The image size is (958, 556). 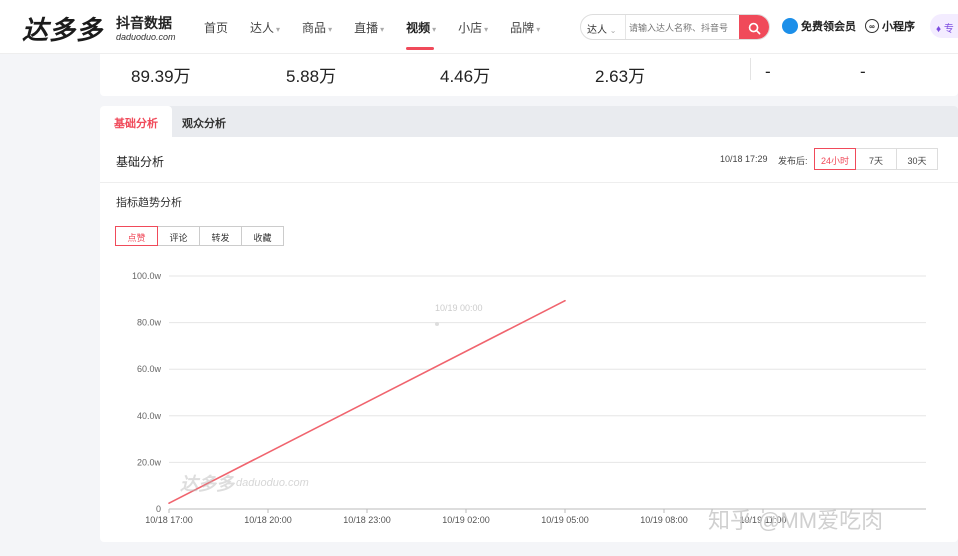 What do you see at coordinates (835, 159) in the screenshot?
I see `range-24h-button: 24小时` at bounding box center [835, 159].